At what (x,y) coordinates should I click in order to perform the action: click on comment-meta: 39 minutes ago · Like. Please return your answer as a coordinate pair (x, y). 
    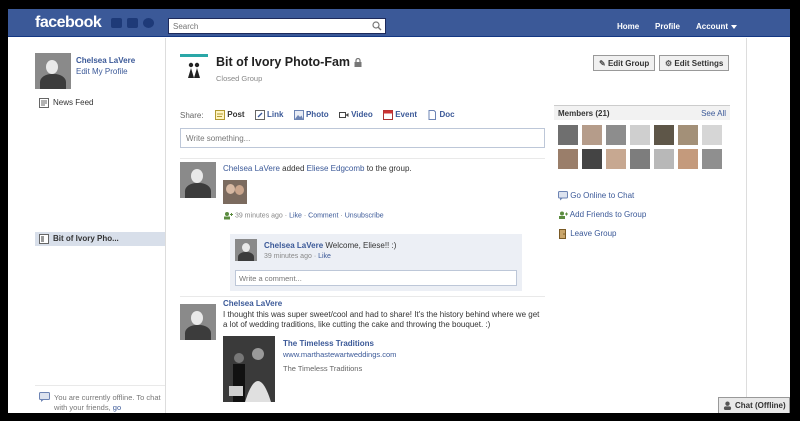
    Looking at the image, I should click on (297, 256).